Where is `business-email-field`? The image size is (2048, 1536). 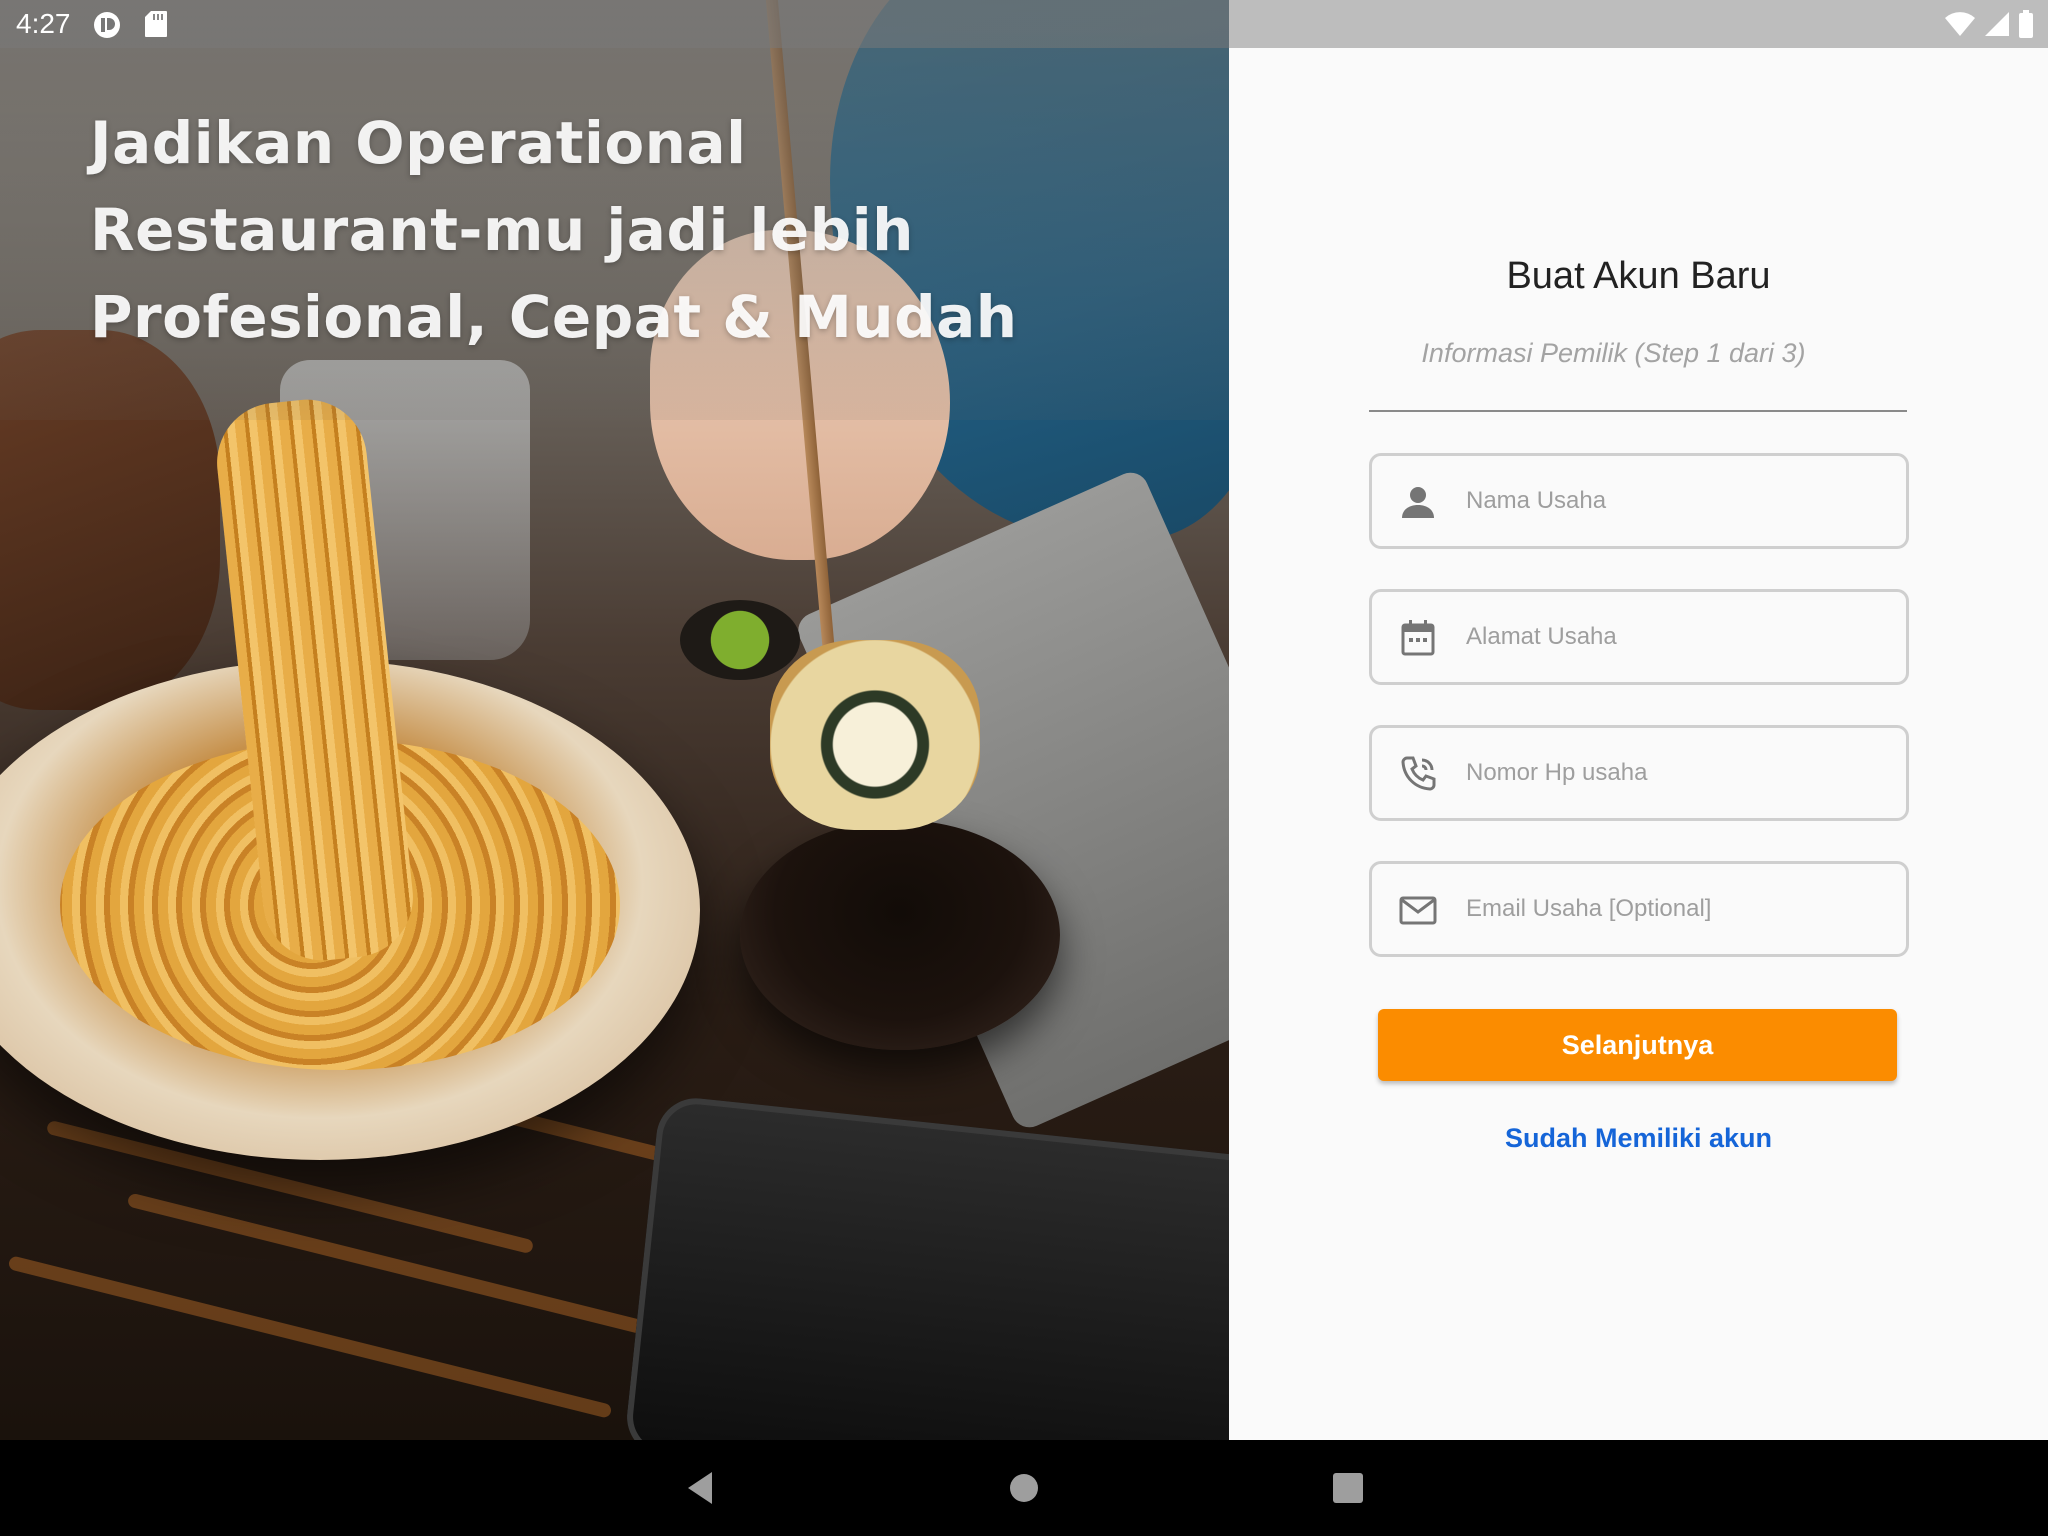 business-email-field is located at coordinates (1639, 909).